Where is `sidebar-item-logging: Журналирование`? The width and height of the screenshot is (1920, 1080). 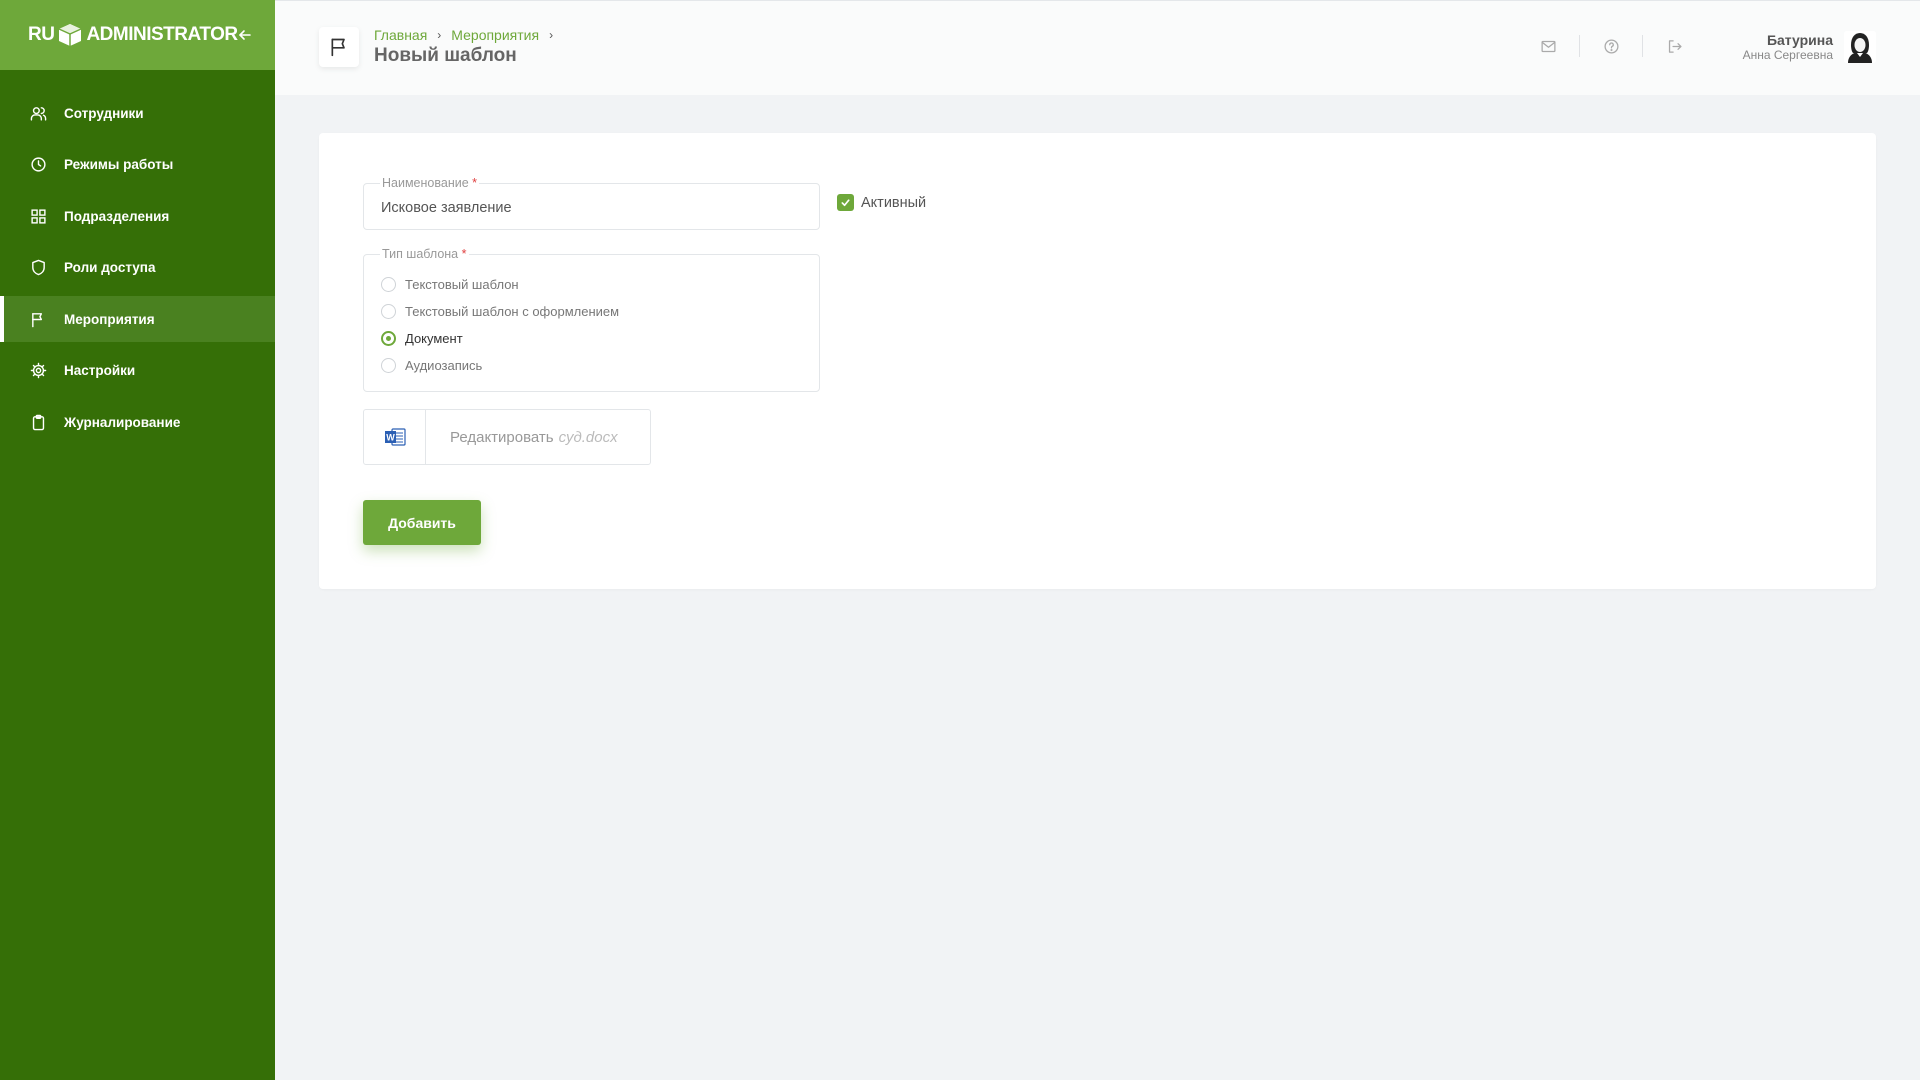 sidebar-item-logging: Журналирование is located at coordinates (137, 423).